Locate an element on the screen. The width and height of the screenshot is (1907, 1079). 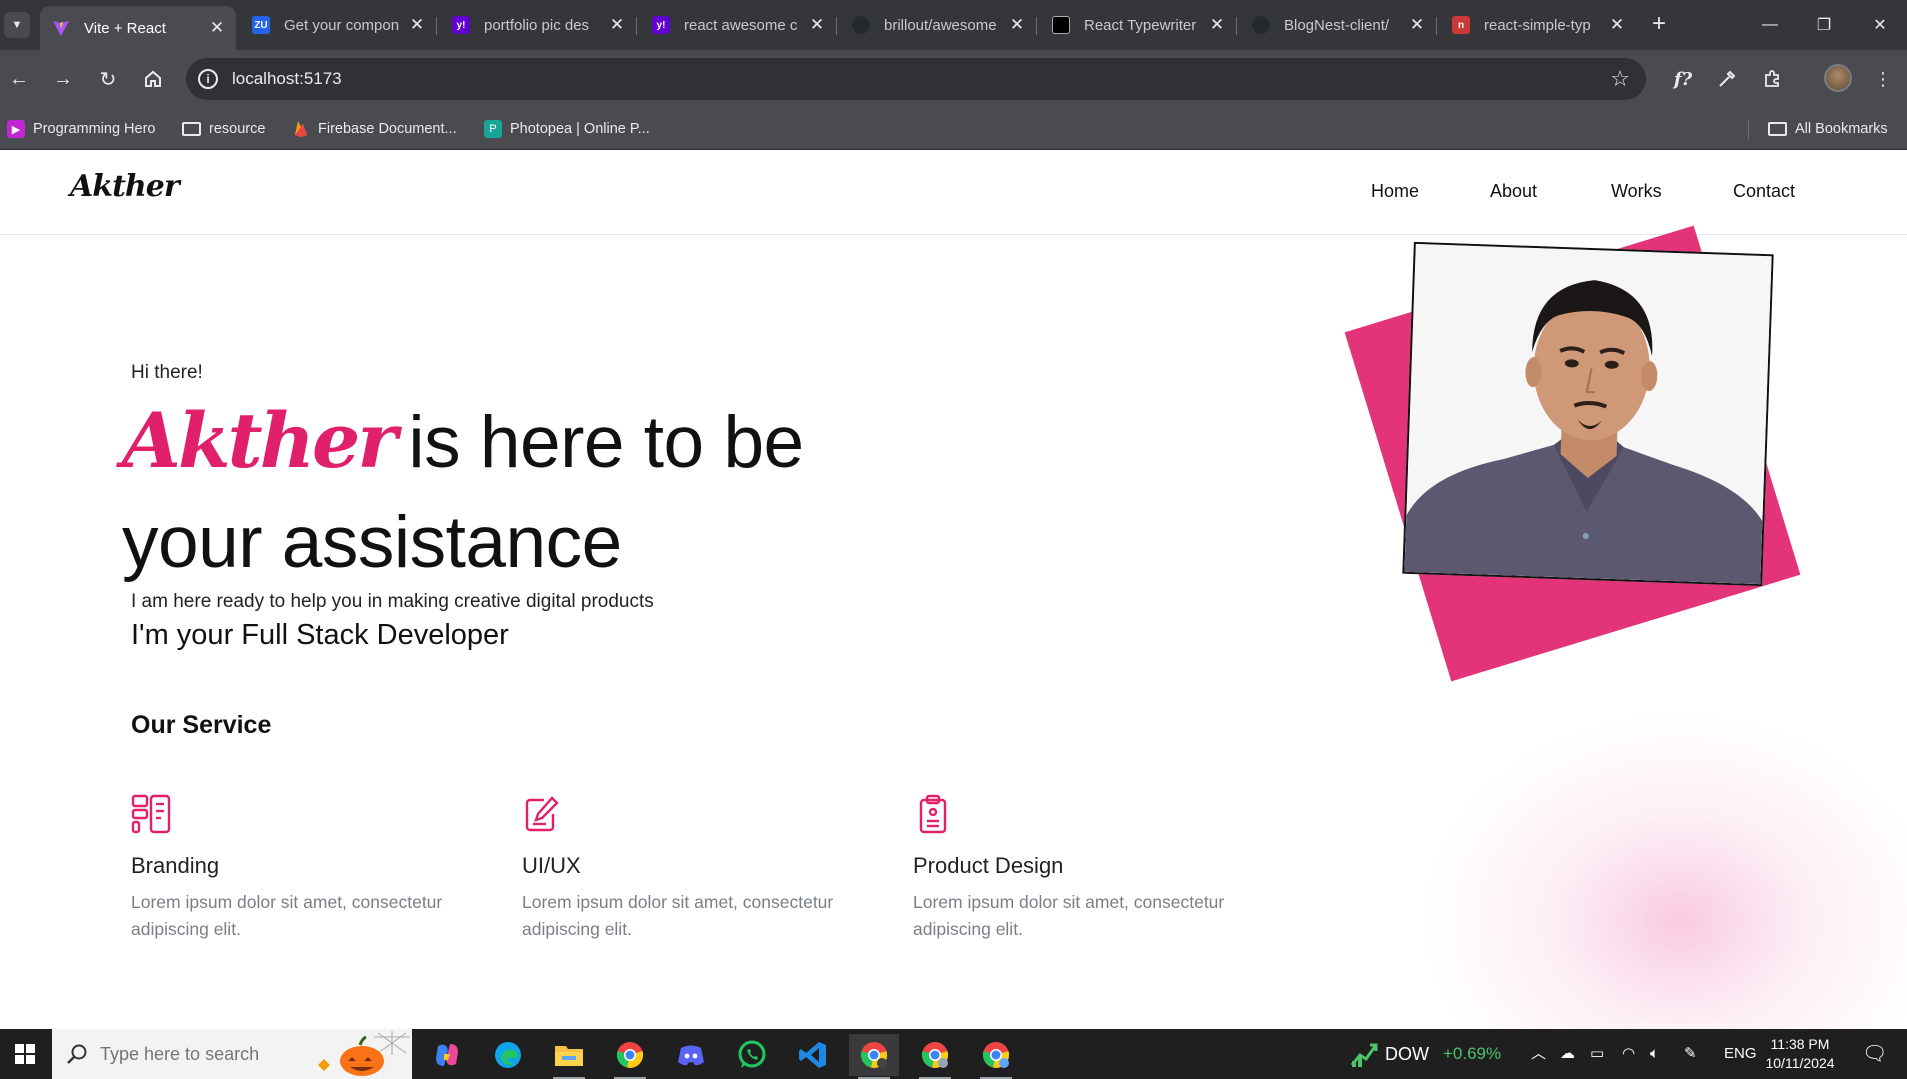
tab-get-your-components: ZU Get your compon ✕ is located at coordinates (338, 25).